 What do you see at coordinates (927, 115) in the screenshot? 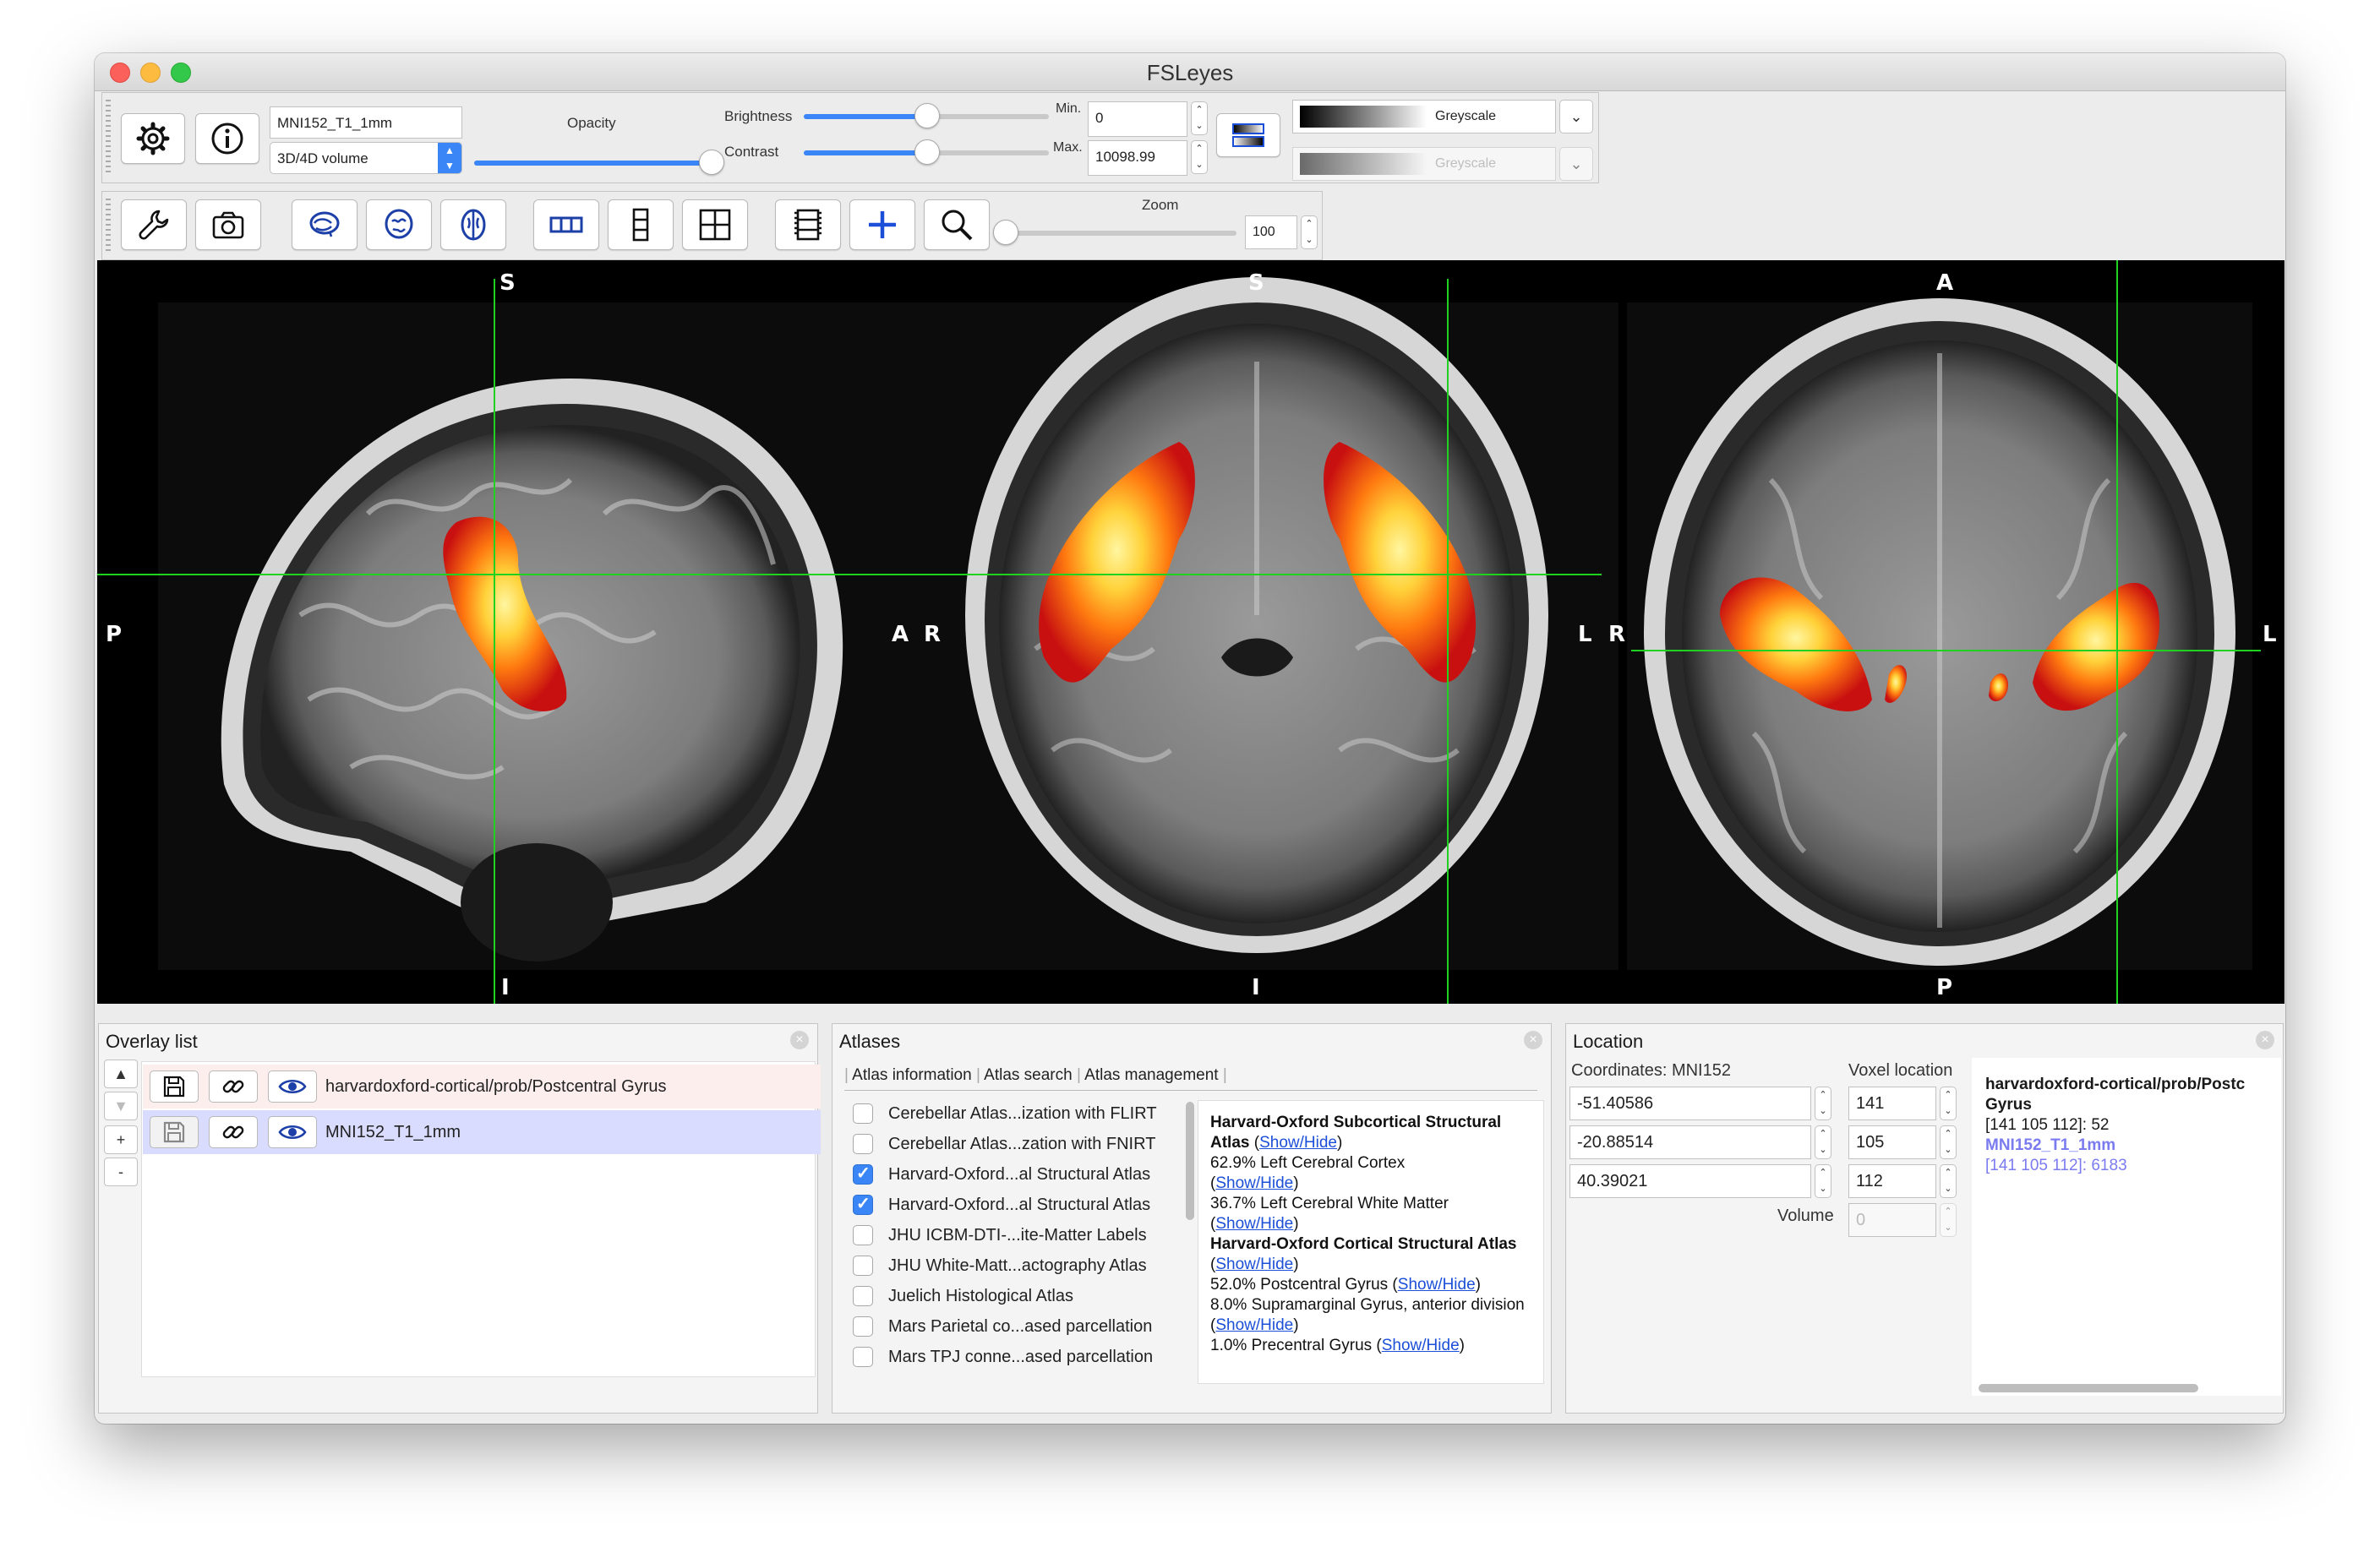
I see `brightness-slider-knob` at bounding box center [927, 115].